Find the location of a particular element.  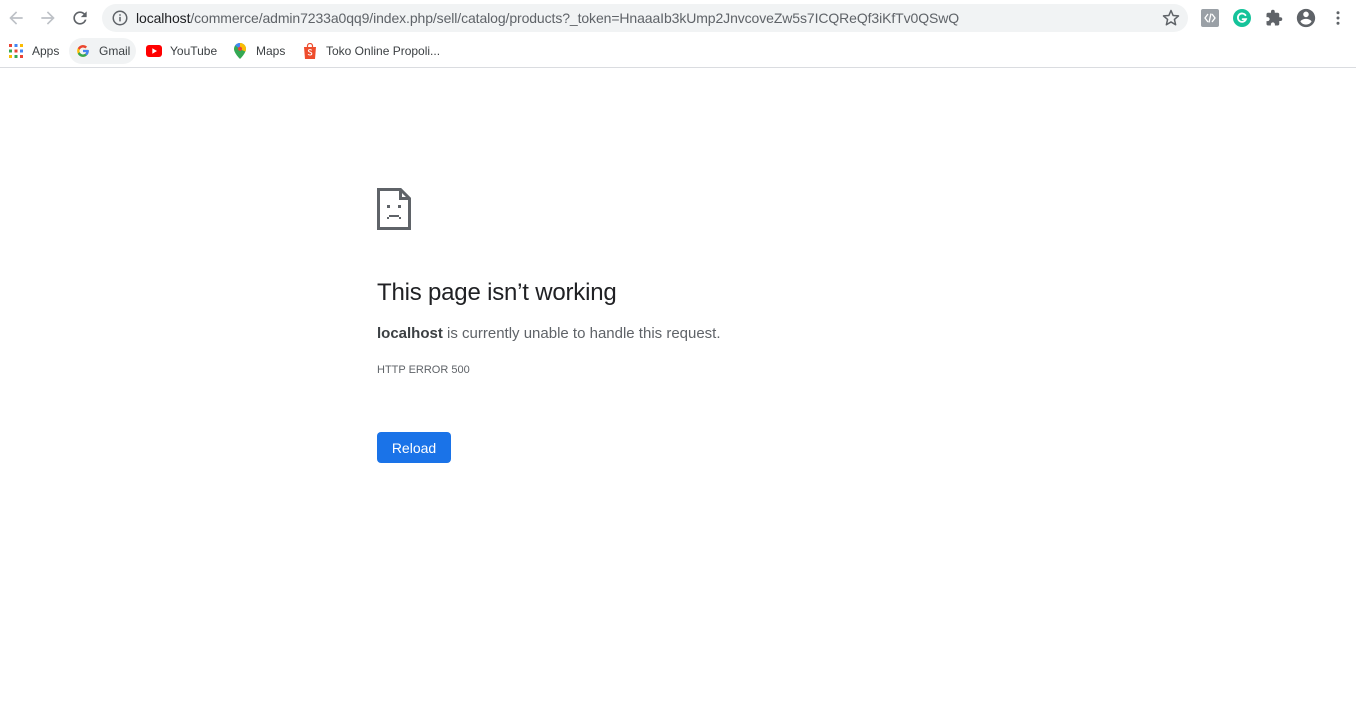

bookmark-youtube: YouTube is located at coordinates (181, 51).